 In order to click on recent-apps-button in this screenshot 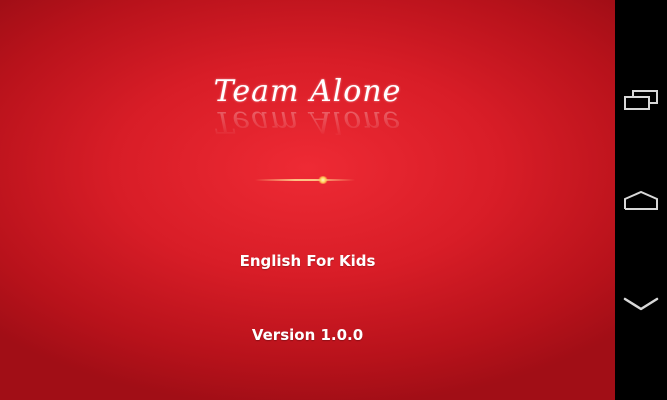, I will do `click(641, 100)`.